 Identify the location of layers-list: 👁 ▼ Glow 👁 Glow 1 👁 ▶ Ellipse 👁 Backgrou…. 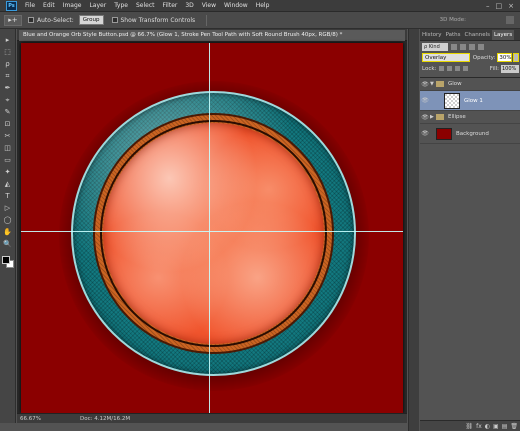
(470, 110).